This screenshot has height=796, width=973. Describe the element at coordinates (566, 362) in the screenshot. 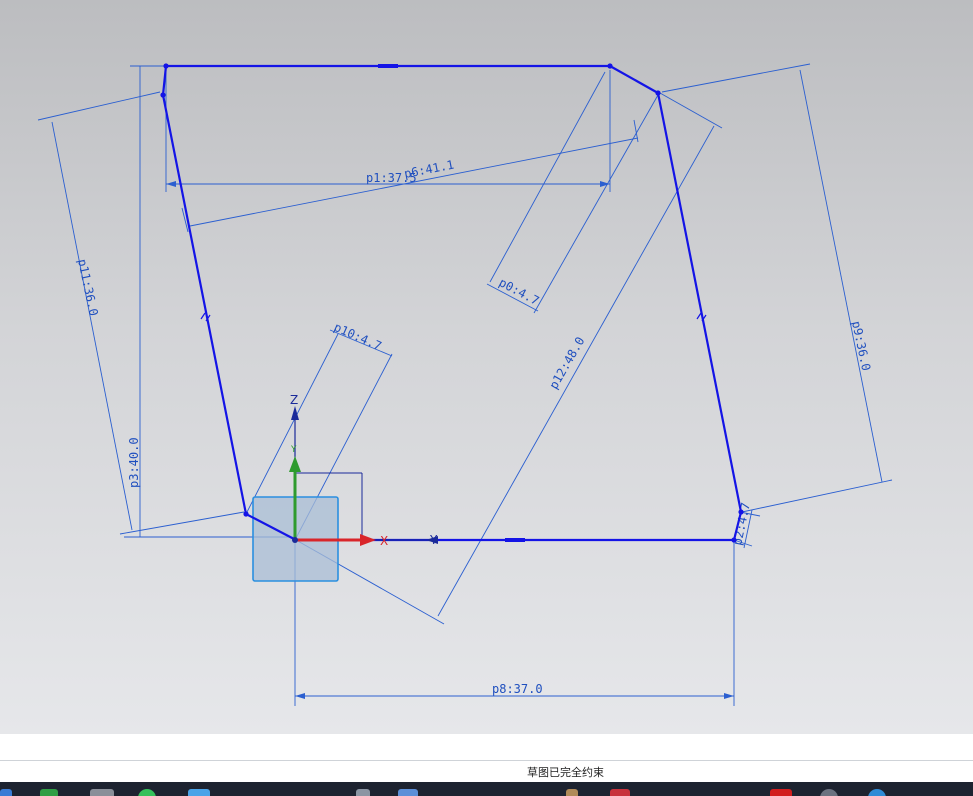

I see `dimension-p12-label: p12:48.0` at that location.